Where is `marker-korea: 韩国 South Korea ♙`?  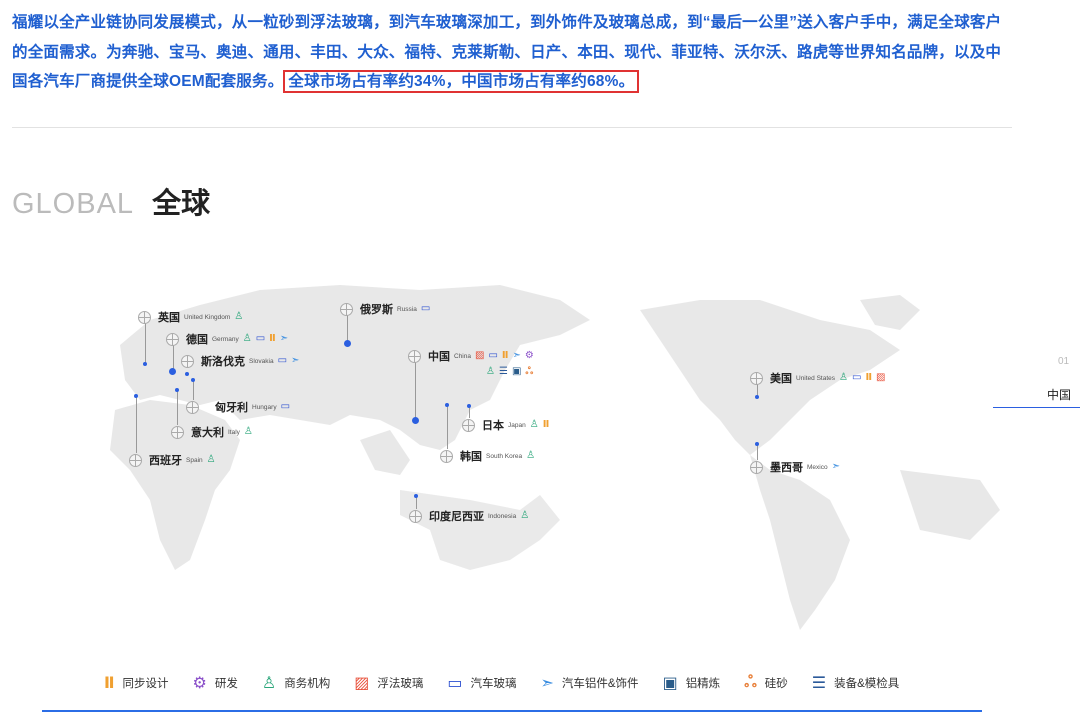
marker-korea: 韩国 South Korea ♙ is located at coordinates (487, 456).